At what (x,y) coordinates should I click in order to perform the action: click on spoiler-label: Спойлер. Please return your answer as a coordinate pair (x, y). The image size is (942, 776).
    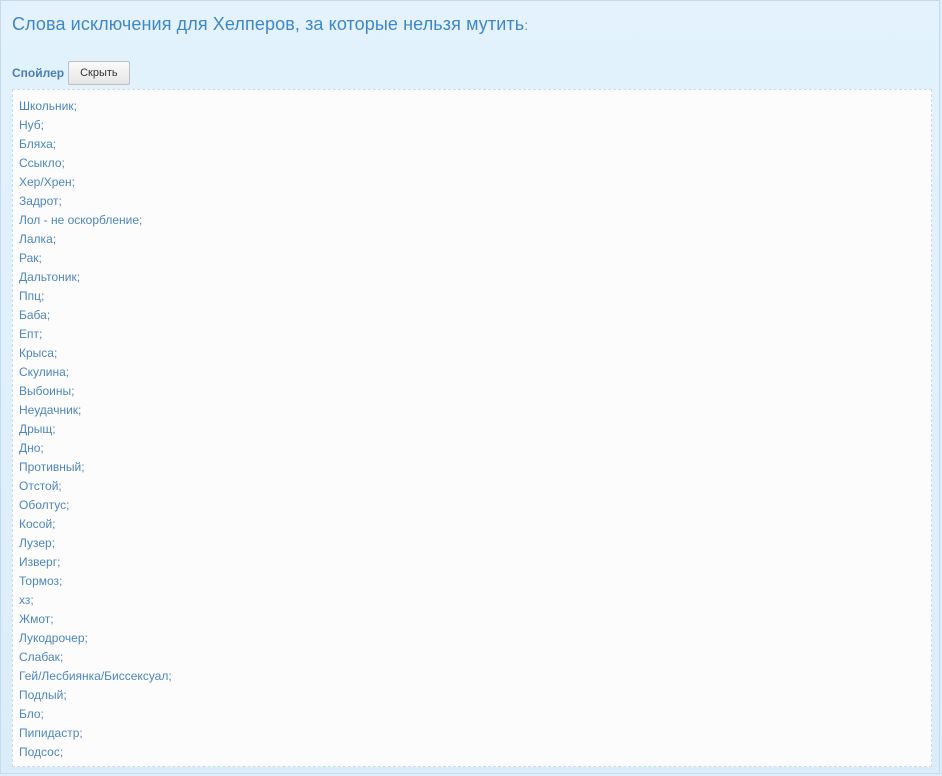
    Looking at the image, I should click on (38, 73).